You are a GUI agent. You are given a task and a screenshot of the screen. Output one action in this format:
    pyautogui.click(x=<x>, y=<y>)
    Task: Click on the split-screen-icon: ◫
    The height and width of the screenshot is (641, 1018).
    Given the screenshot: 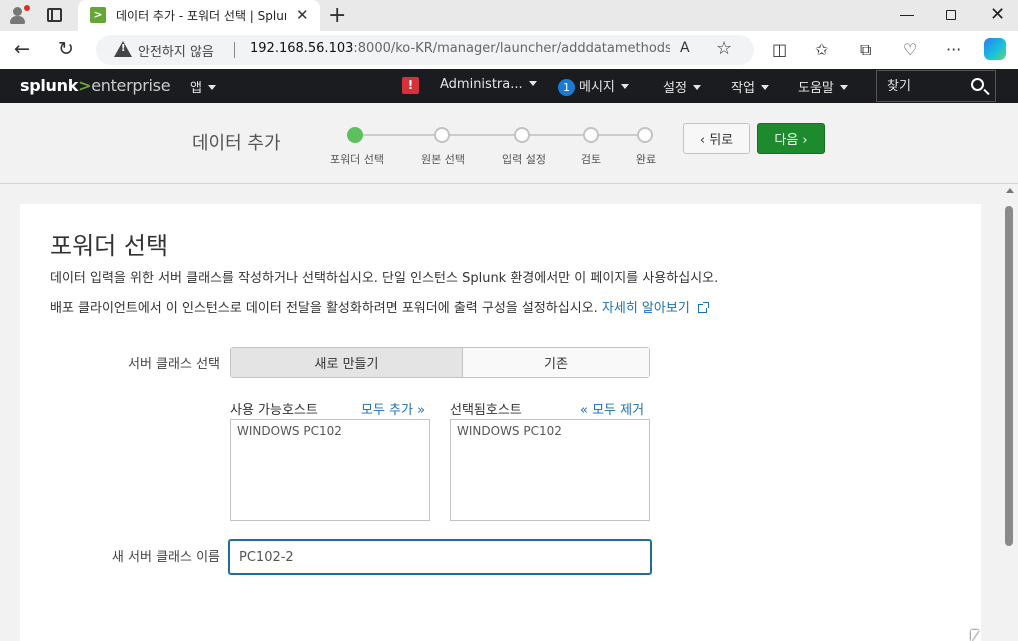 What is the action you would take?
    pyautogui.click(x=779, y=49)
    